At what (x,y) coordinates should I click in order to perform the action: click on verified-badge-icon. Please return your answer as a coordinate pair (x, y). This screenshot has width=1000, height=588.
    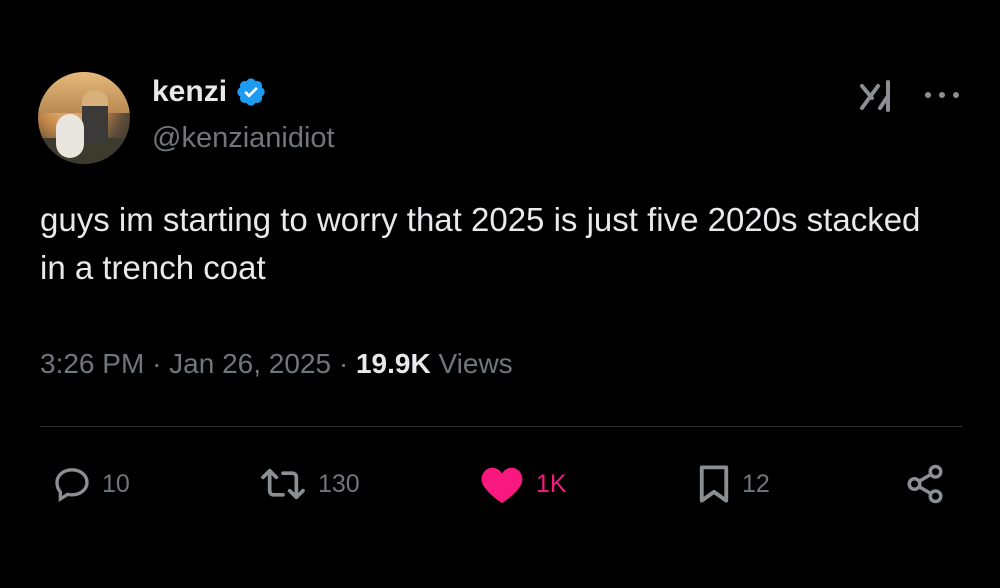
    Looking at the image, I should click on (251, 92).